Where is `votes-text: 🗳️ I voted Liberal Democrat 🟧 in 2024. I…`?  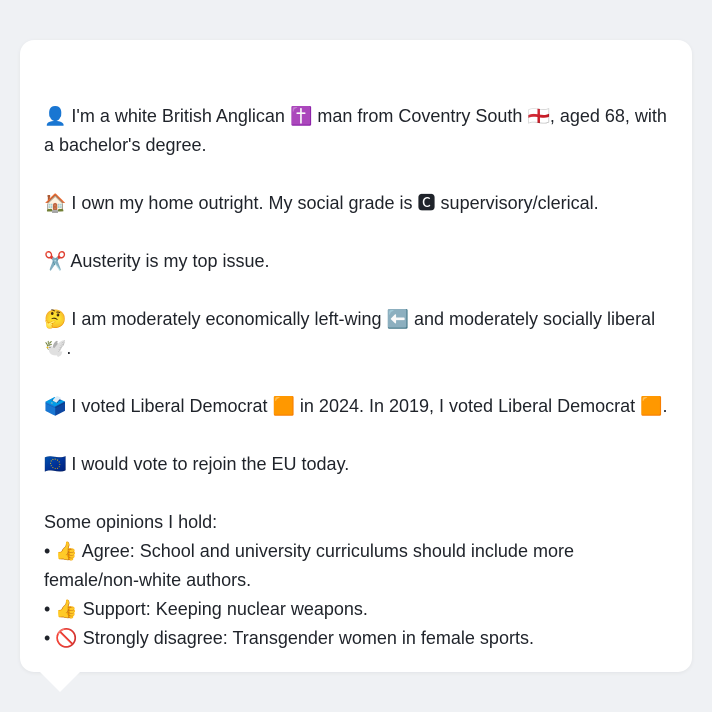
votes-text: 🗳️ I voted Liberal Democrat 🟧 in 2024. I… is located at coordinates (356, 406).